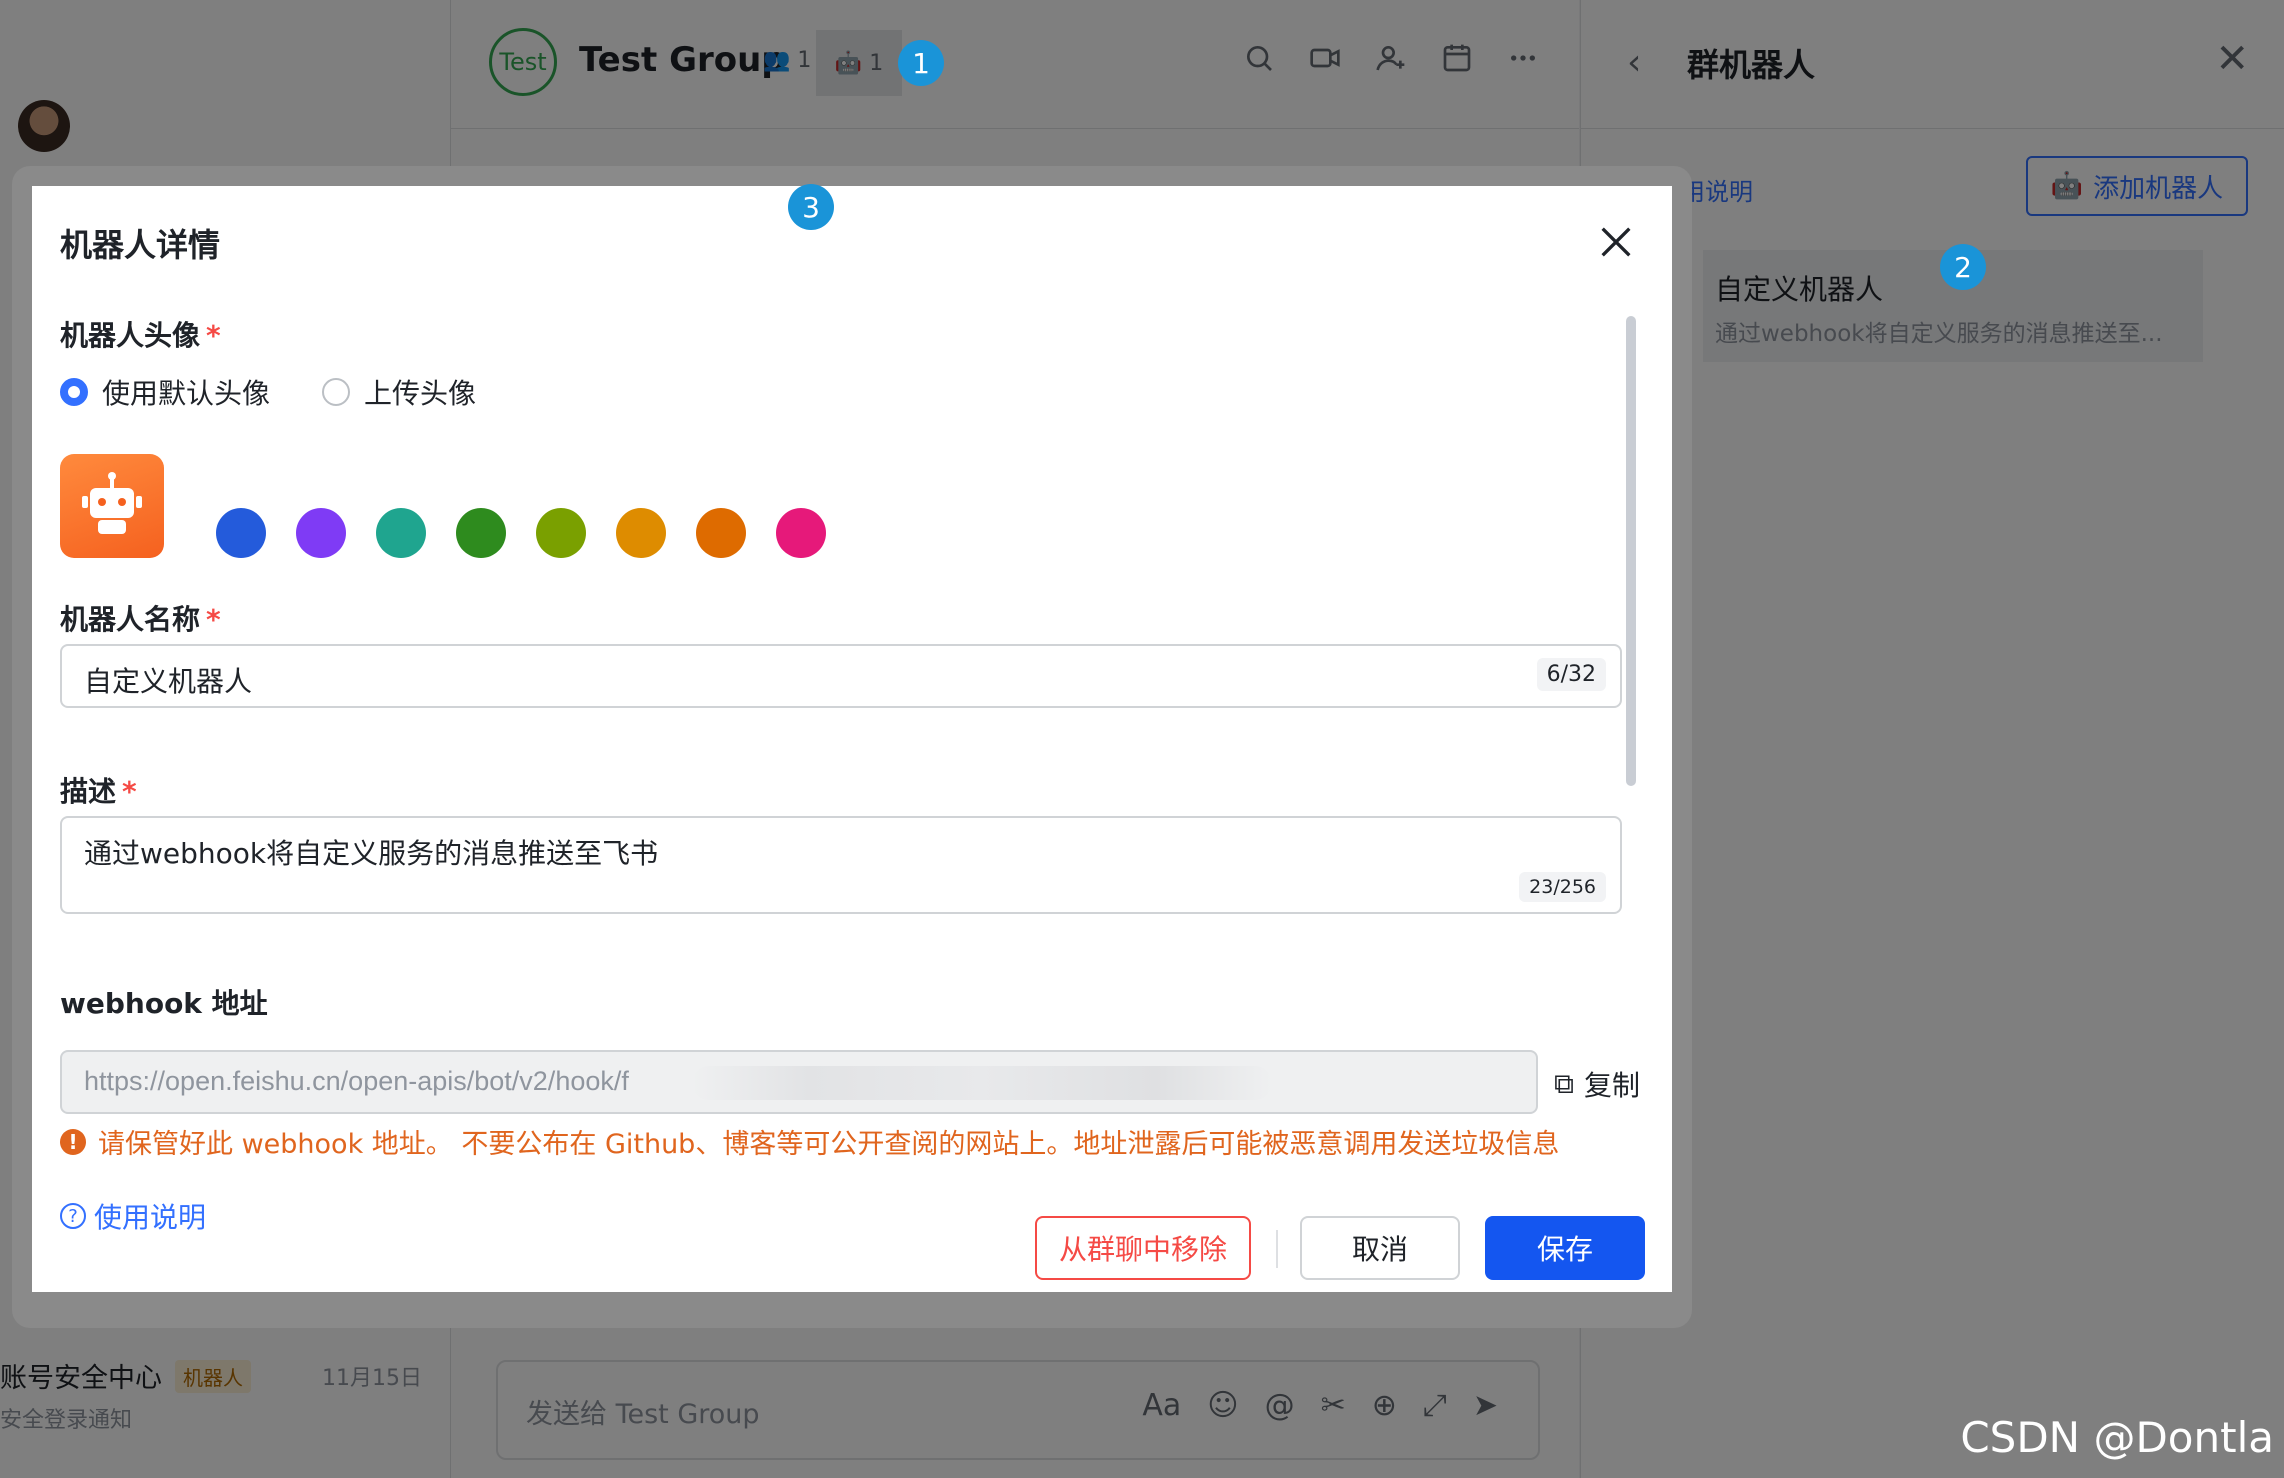 This screenshot has width=2284, height=1478. Describe the element at coordinates (1612, 1085) in the screenshot. I see `copy-label: 复制` at that location.